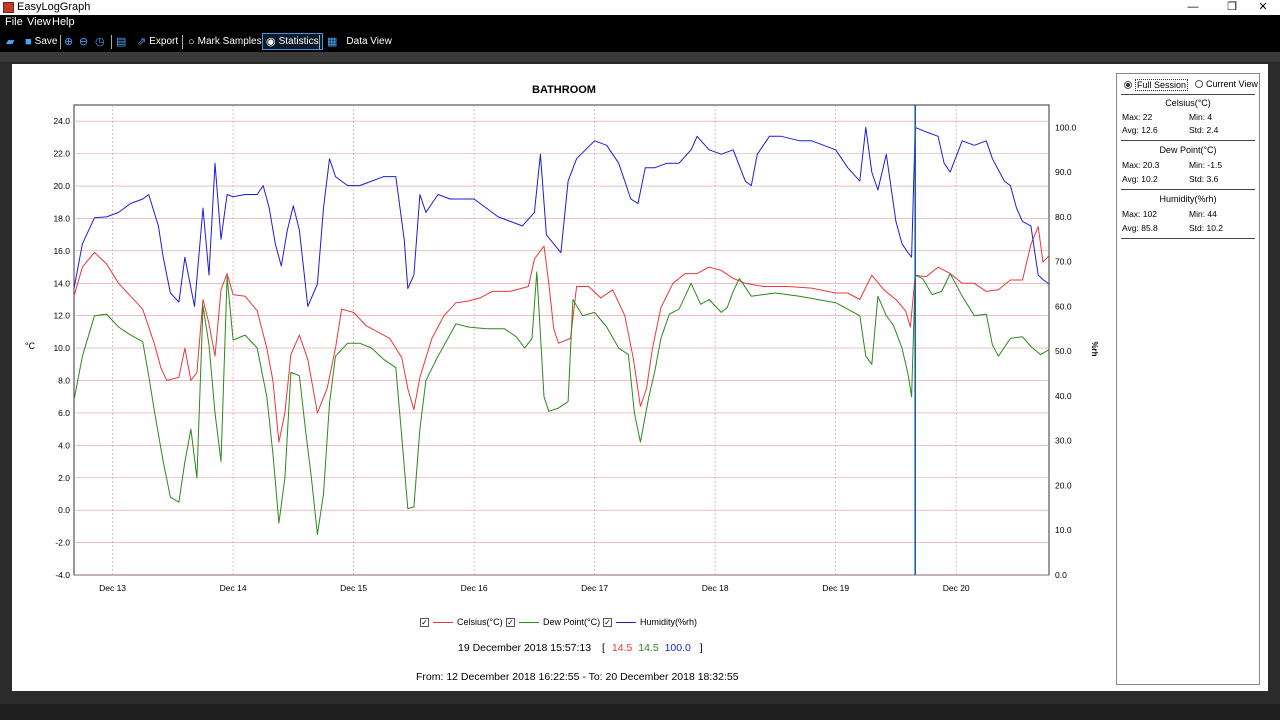 This screenshot has width=1280, height=720. Describe the element at coordinates (607, 622) in the screenshot. I see `humidity-checkbox: ✓` at that location.